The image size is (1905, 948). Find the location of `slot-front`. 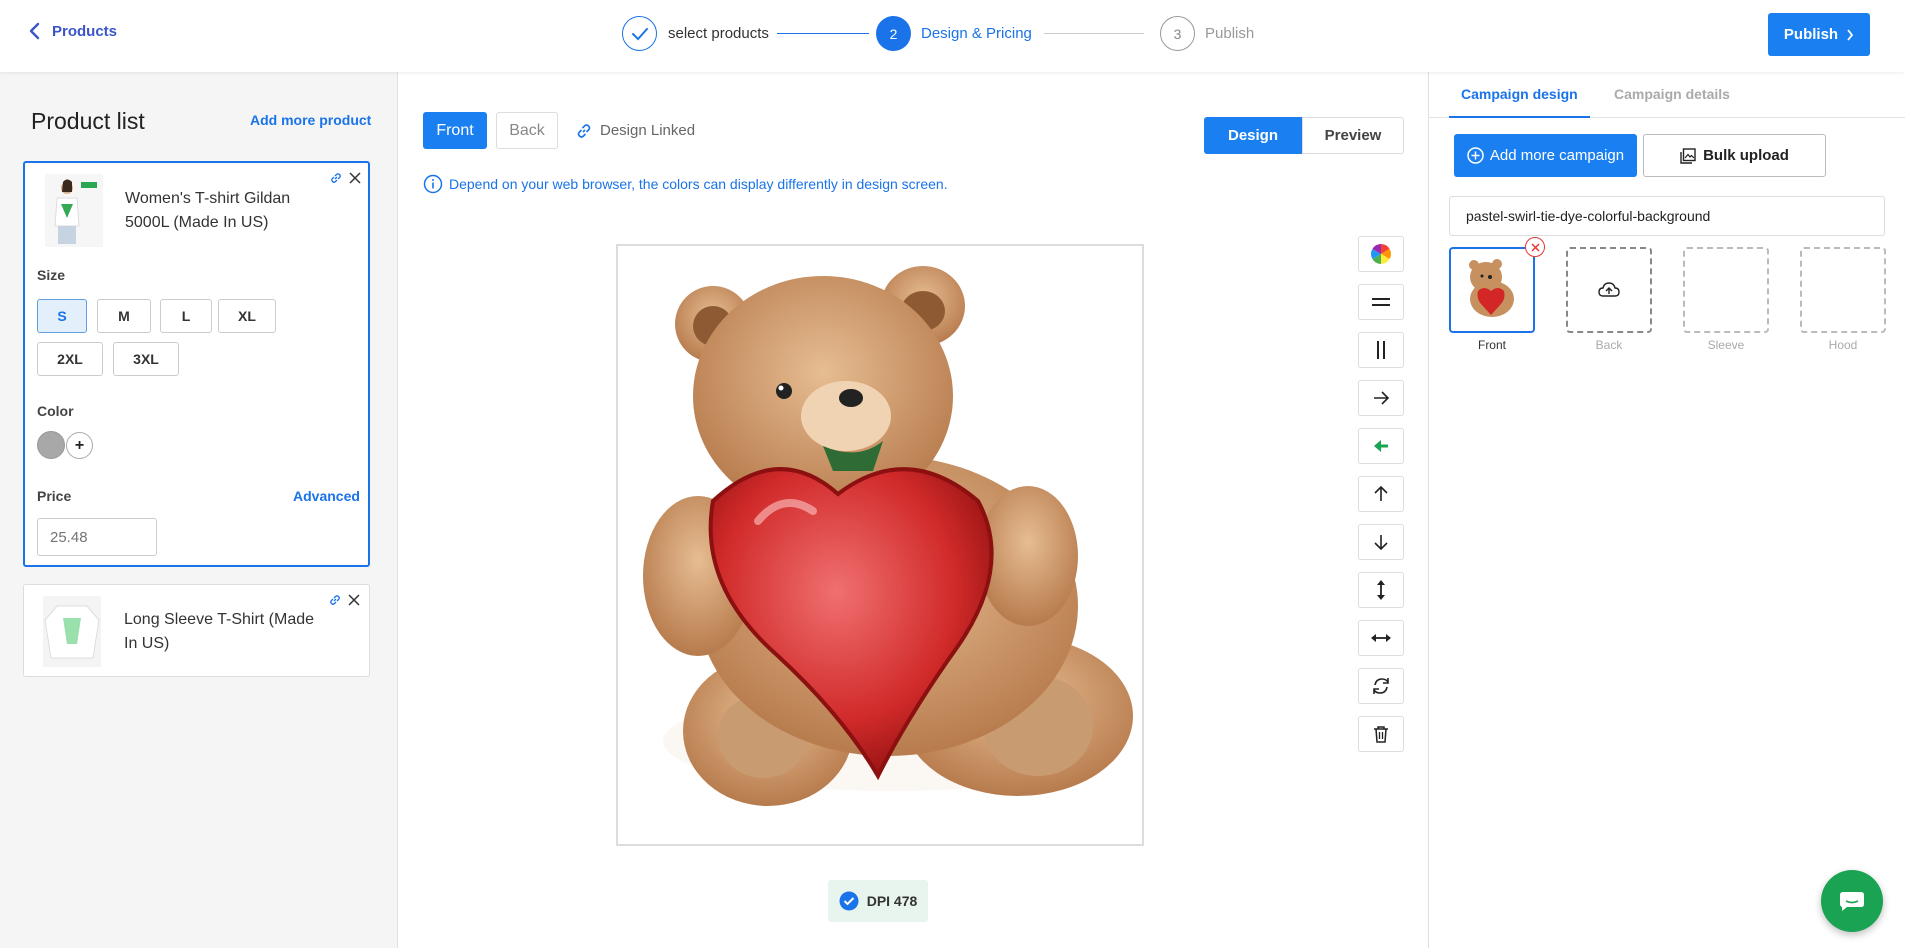

slot-front is located at coordinates (1492, 290).